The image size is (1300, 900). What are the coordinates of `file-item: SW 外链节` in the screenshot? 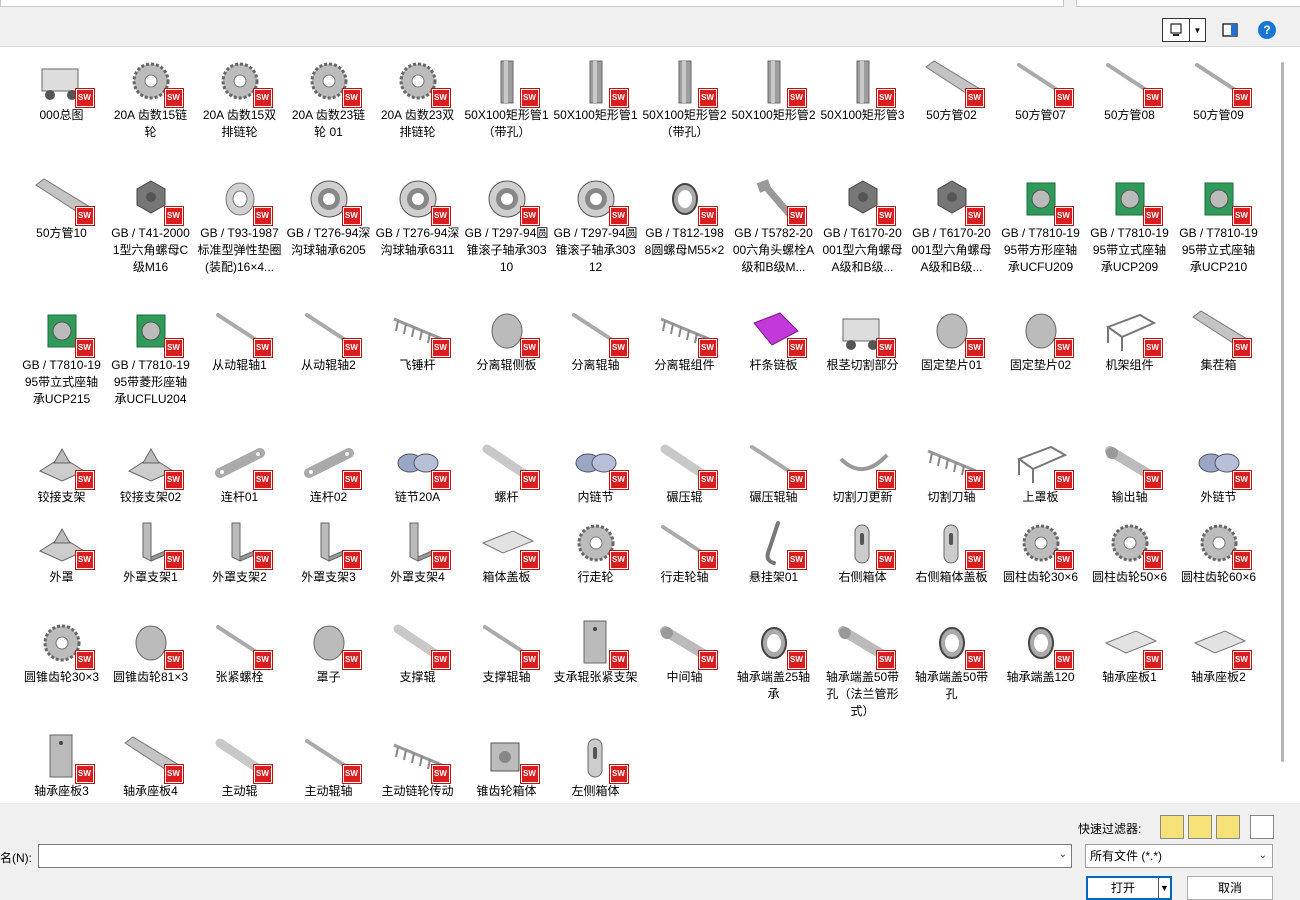 It's located at (1218, 471).